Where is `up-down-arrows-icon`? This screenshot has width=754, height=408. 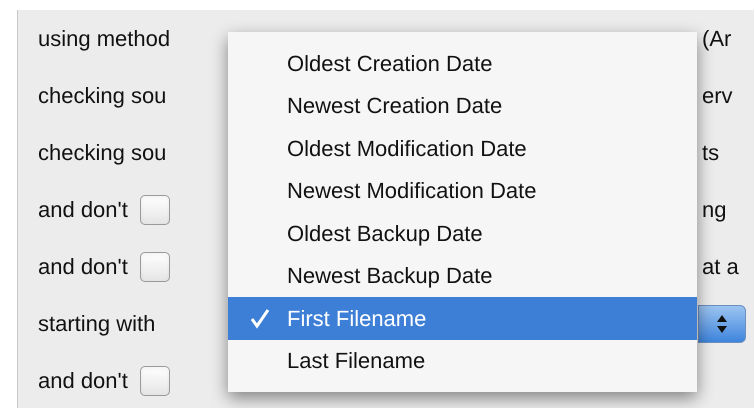
up-down-arrows-icon is located at coordinates (722, 323).